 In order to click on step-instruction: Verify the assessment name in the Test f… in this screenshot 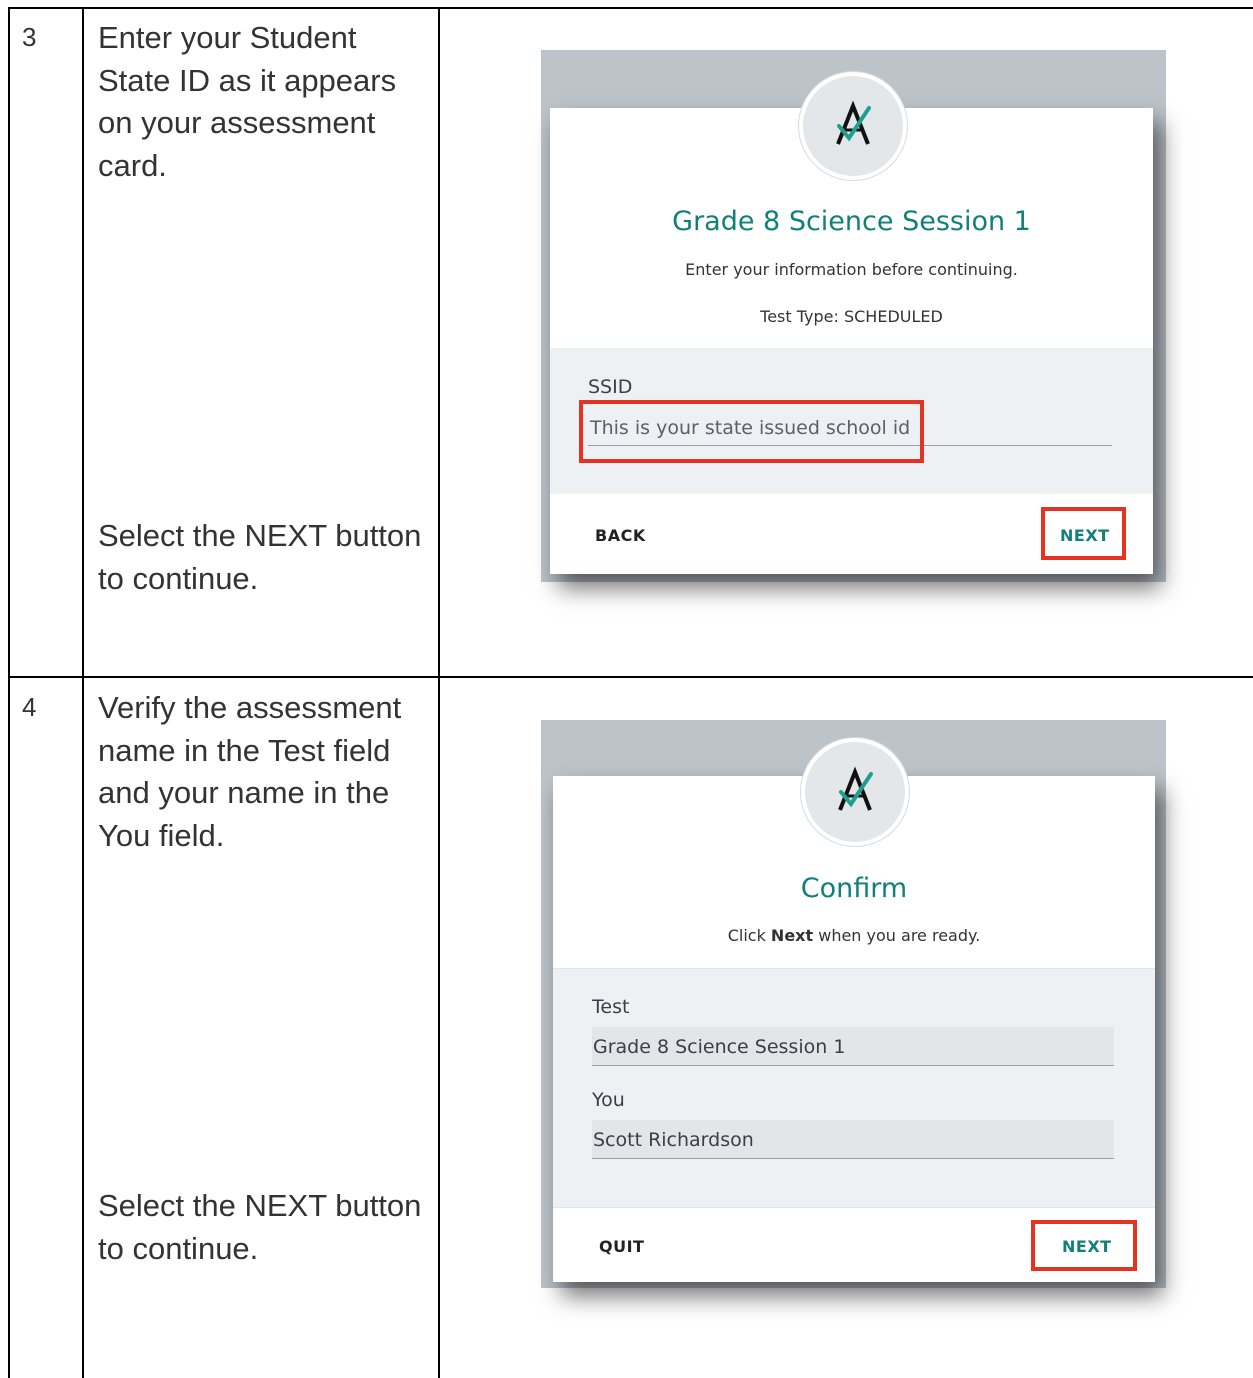, I will do `click(250, 771)`.